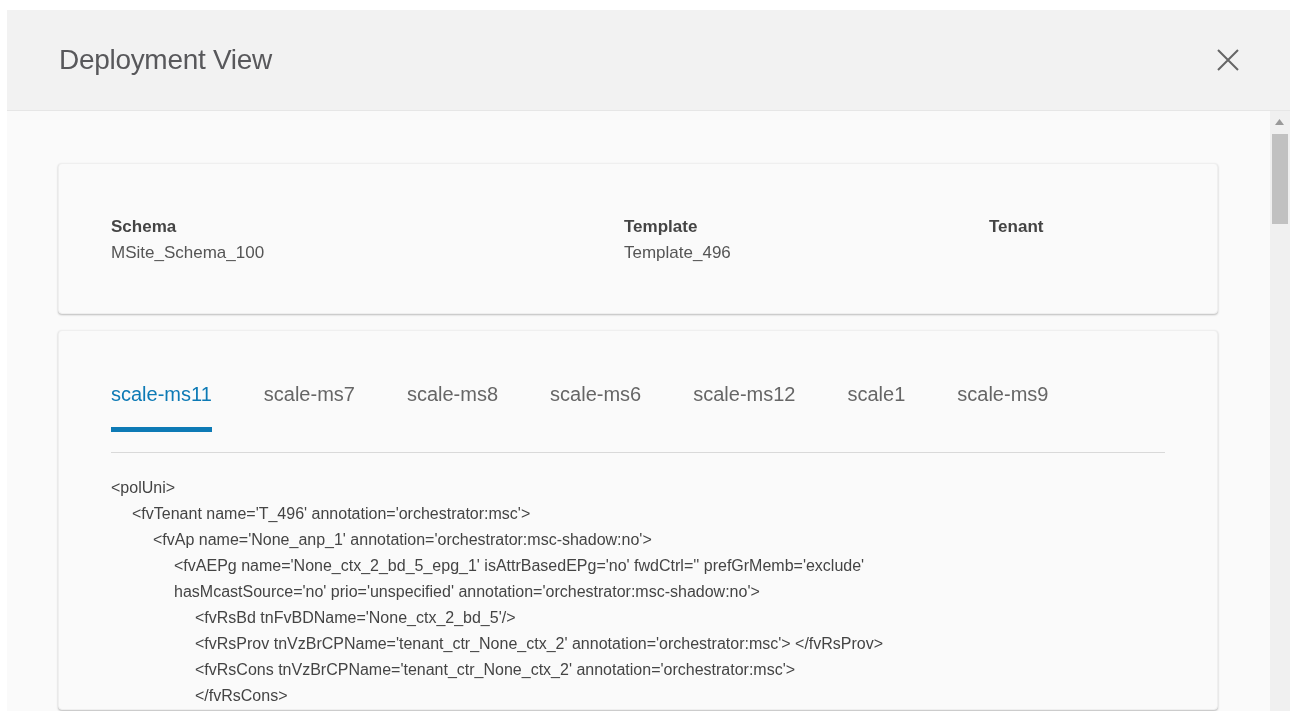 The width and height of the screenshot is (1293, 711). I want to click on code-line: </fvRsCons>, so click(242, 696).